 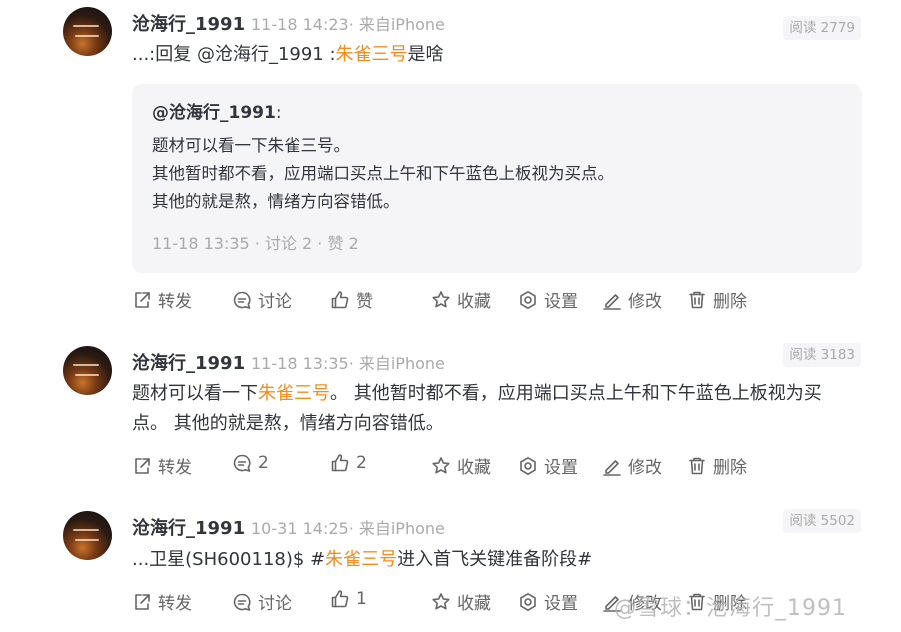 What do you see at coordinates (351, 299) in the screenshot?
I see `like-button: 赞` at bounding box center [351, 299].